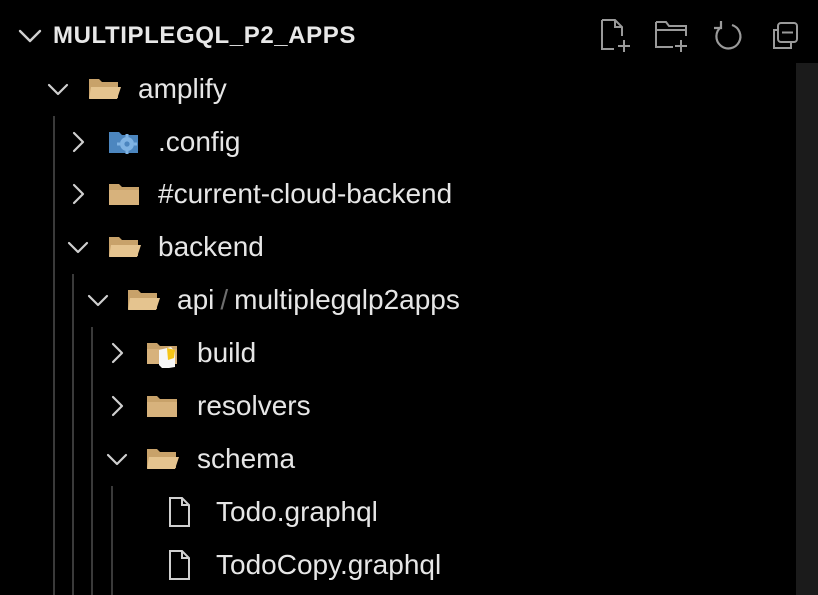 The width and height of the screenshot is (818, 595). Describe the element at coordinates (347, 299) in the screenshot. I see `api-name-label: multiplegqlp2apps` at that location.